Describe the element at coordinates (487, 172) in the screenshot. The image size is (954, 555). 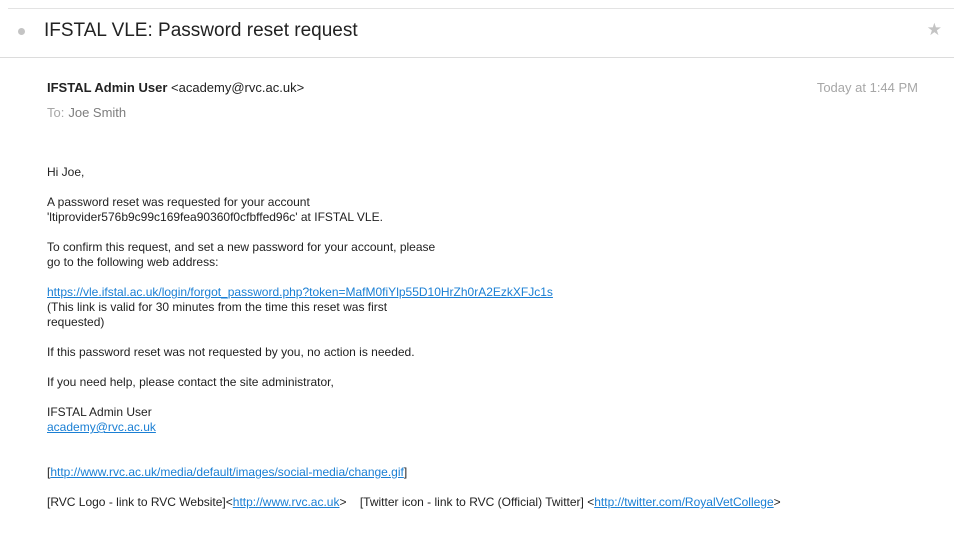
I see `greeting: Hi Joe,` at that location.